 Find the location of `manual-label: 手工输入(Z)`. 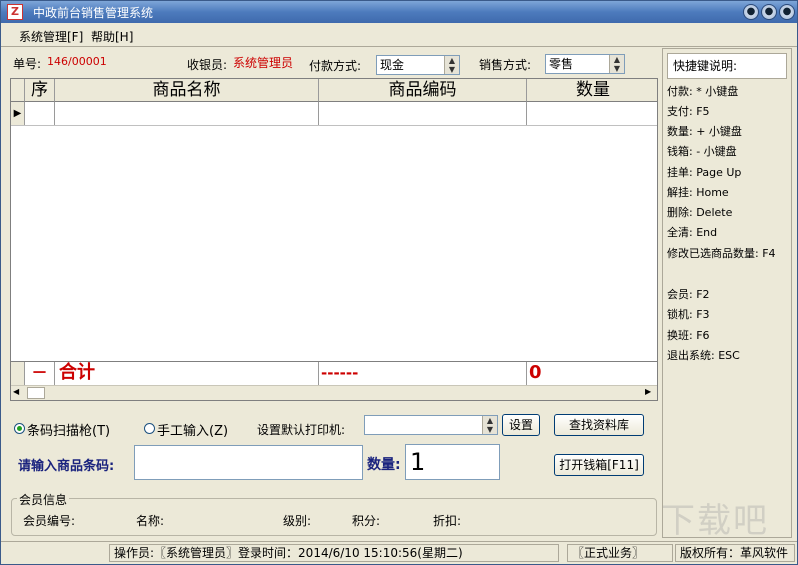

manual-label: 手工输入(Z) is located at coordinates (192, 429).